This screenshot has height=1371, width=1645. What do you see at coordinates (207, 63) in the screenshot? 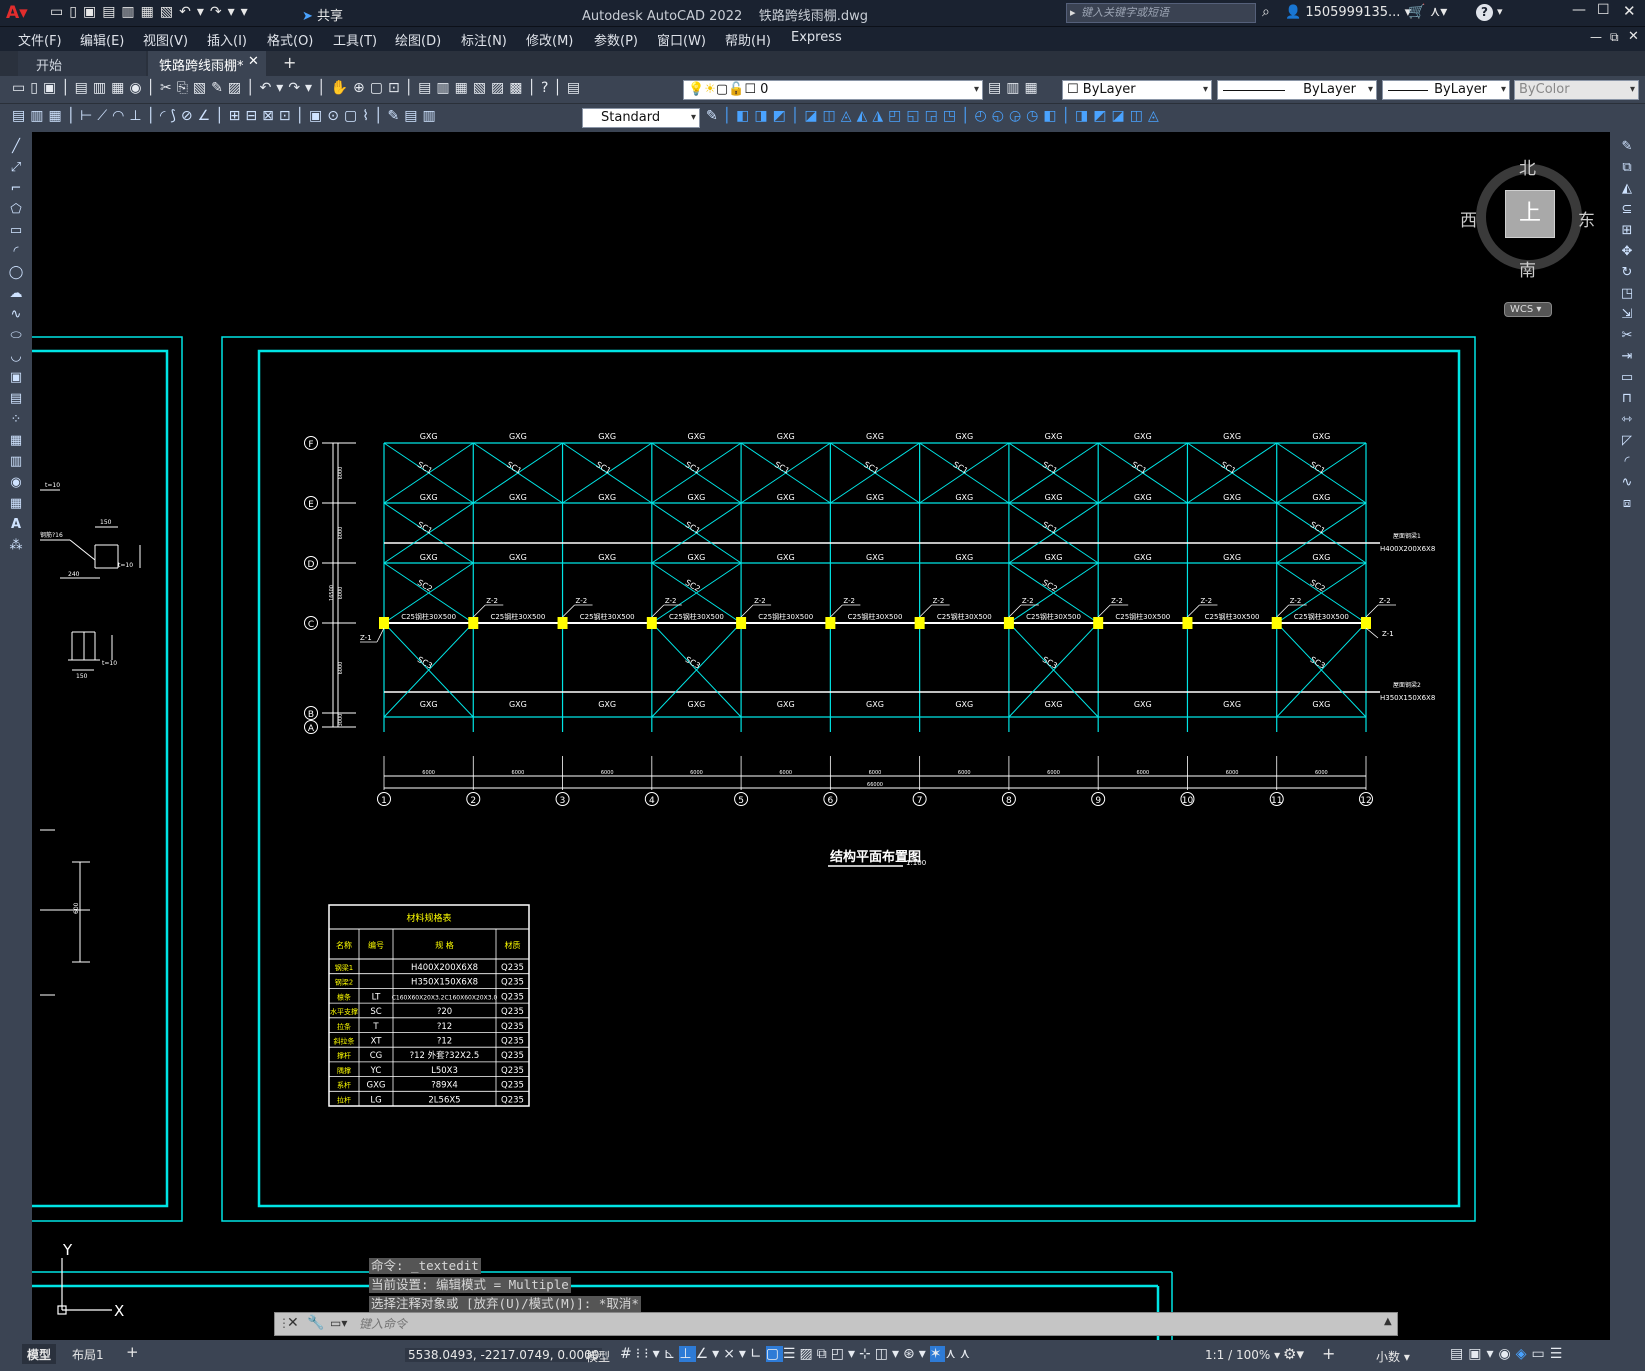
I see `tab-active-drawing: 铁路跨线雨棚* ✕` at bounding box center [207, 63].